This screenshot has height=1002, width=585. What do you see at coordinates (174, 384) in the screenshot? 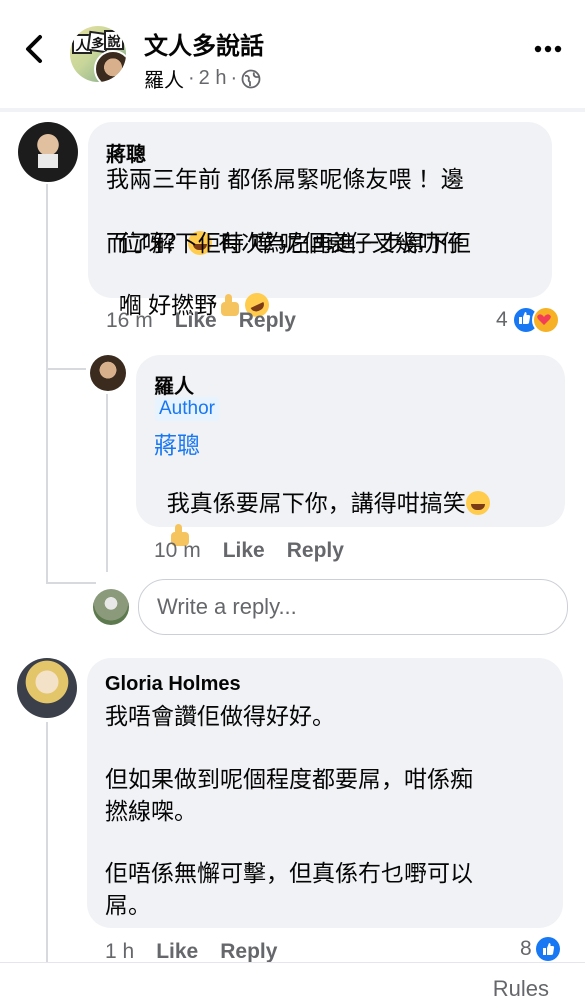
I see `commenter-name: 羅人` at bounding box center [174, 384].